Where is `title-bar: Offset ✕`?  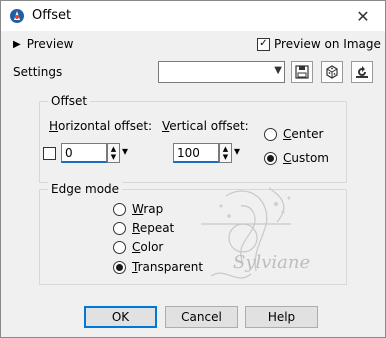
title-bar: Offset ✕ is located at coordinates (193, 16).